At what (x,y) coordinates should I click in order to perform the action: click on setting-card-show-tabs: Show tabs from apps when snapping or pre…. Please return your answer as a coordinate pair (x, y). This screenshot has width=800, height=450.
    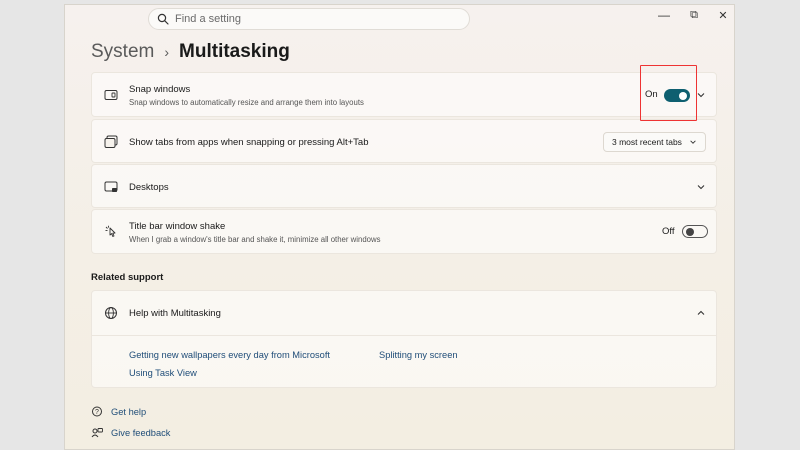
    Looking at the image, I should click on (404, 141).